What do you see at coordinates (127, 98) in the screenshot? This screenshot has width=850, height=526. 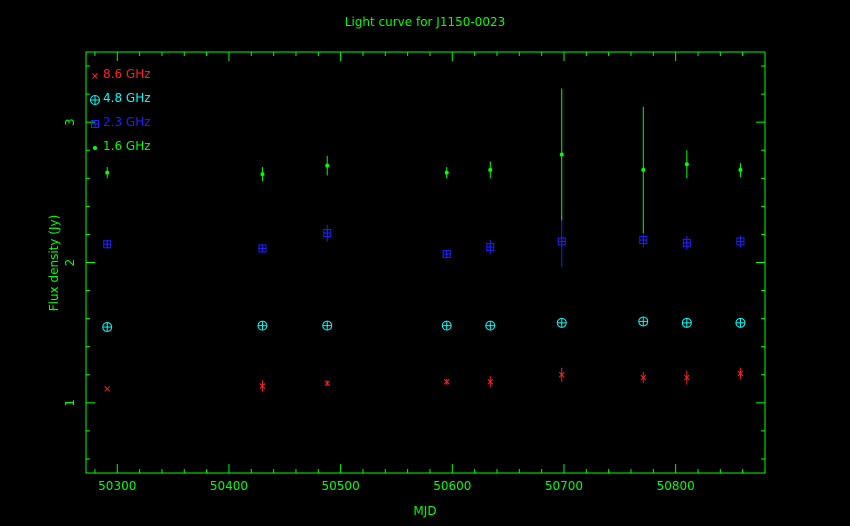 I see `legend-label-4-8-ghz: 4.8 GHz` at bounding box center [127, 98].